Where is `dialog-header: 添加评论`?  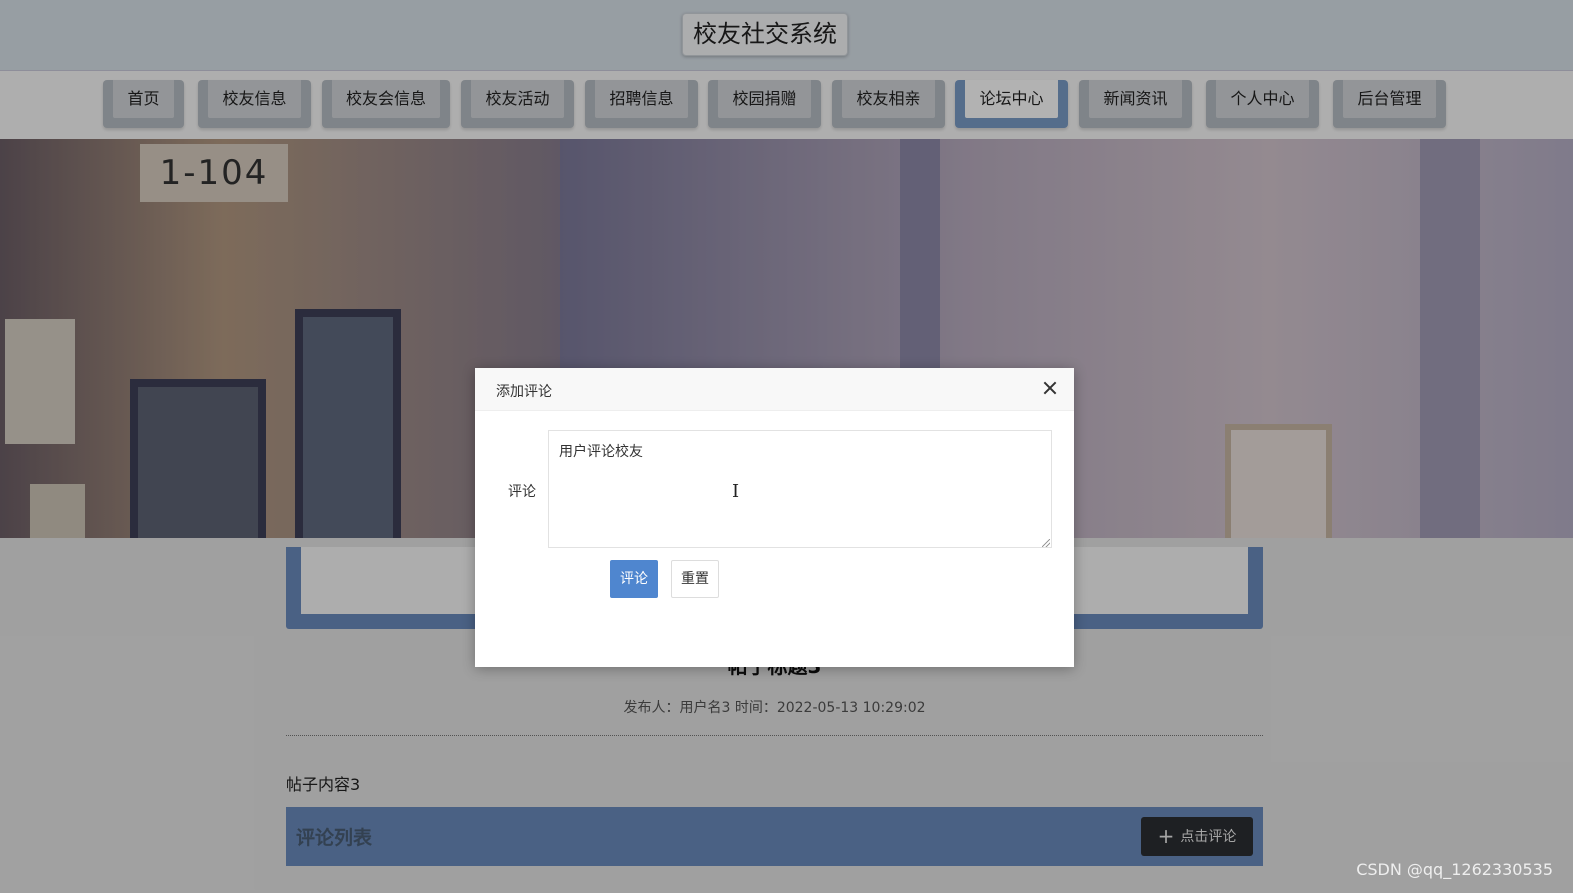
dialog-header: 添加评论 is located at coordinates (774, 389).